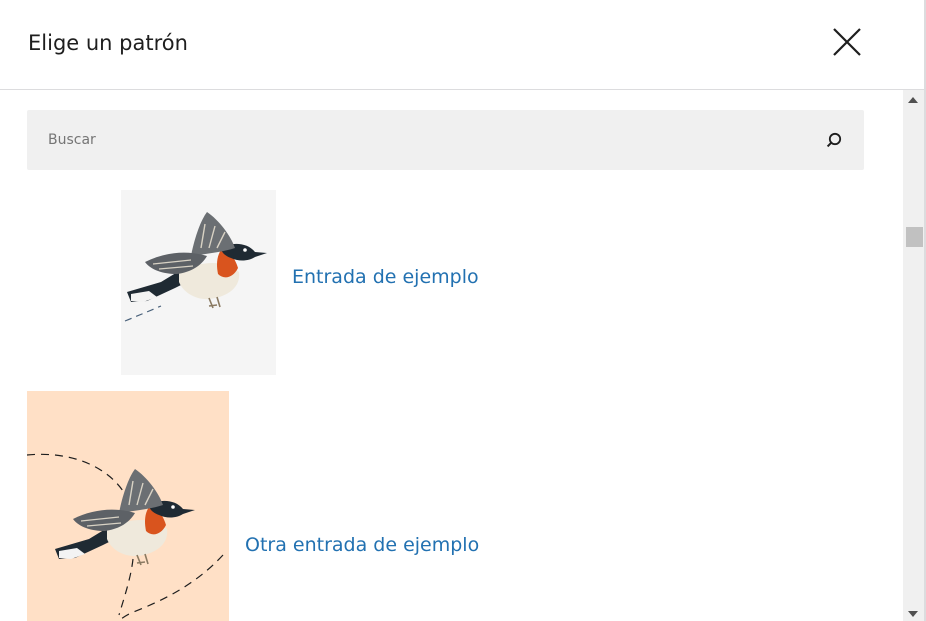 The image size is (926, 621). What do you see at coordinates (913, 100) in the screenshot?
I see `scroll-up-icon` at bounding box center [913, 100].